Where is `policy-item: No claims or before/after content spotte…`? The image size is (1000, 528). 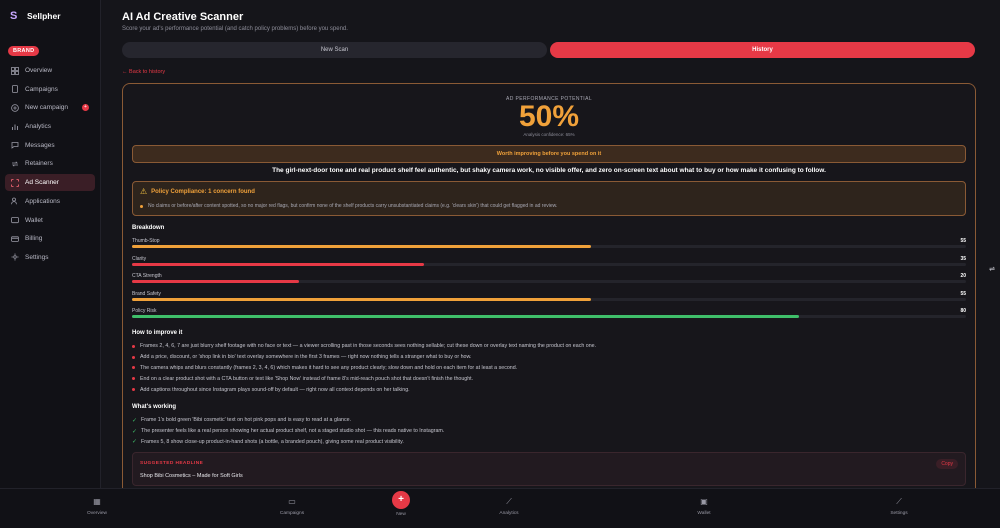
policy-item: No claims or before/after content spotte… is located at coordinates (348, 206).